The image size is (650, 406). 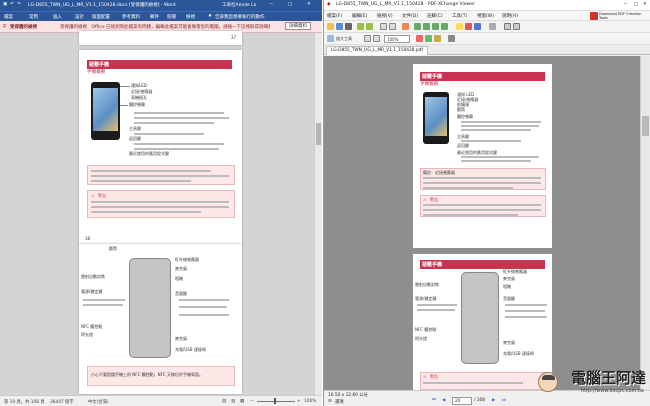 What do you see at coordinates (233, 37) in the screenshot?
I see `page-number: 37` at bounding box center [233, 37].